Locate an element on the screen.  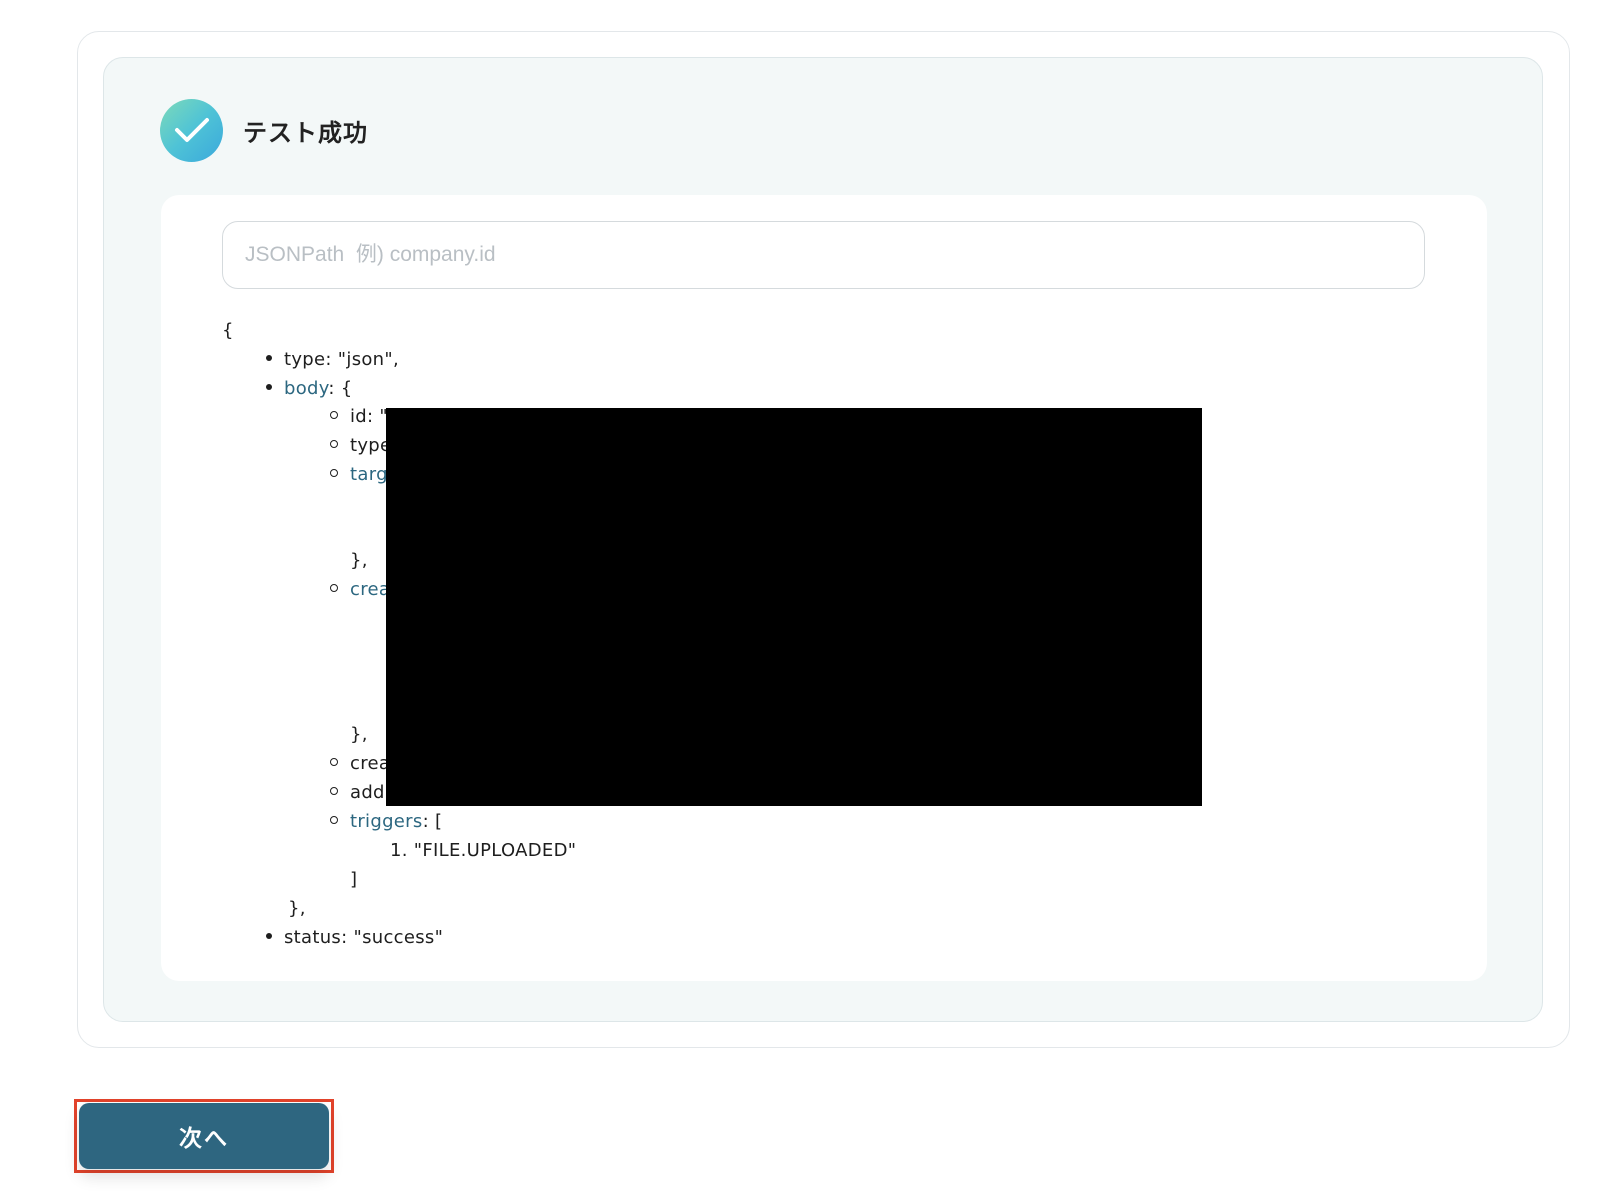
json-line-created: crea is located at coordinates (360, 589).